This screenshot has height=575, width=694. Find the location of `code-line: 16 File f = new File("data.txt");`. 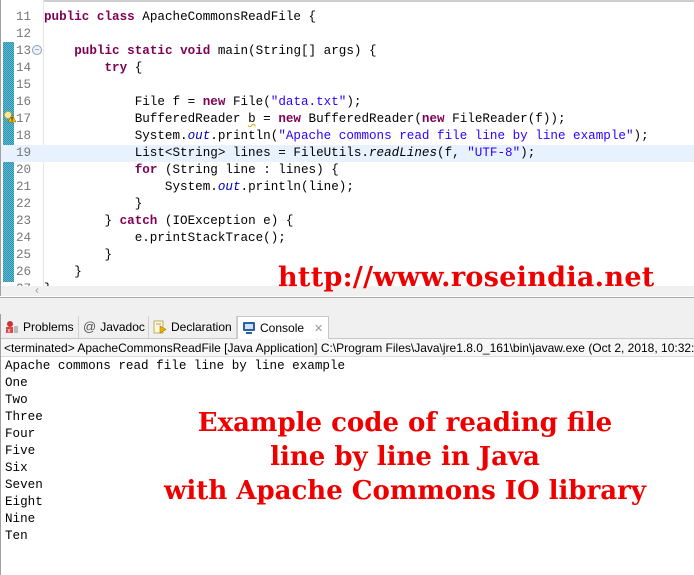

code-line: 16 File f = new File("data.txt"); is located at coordinates (347, 102).